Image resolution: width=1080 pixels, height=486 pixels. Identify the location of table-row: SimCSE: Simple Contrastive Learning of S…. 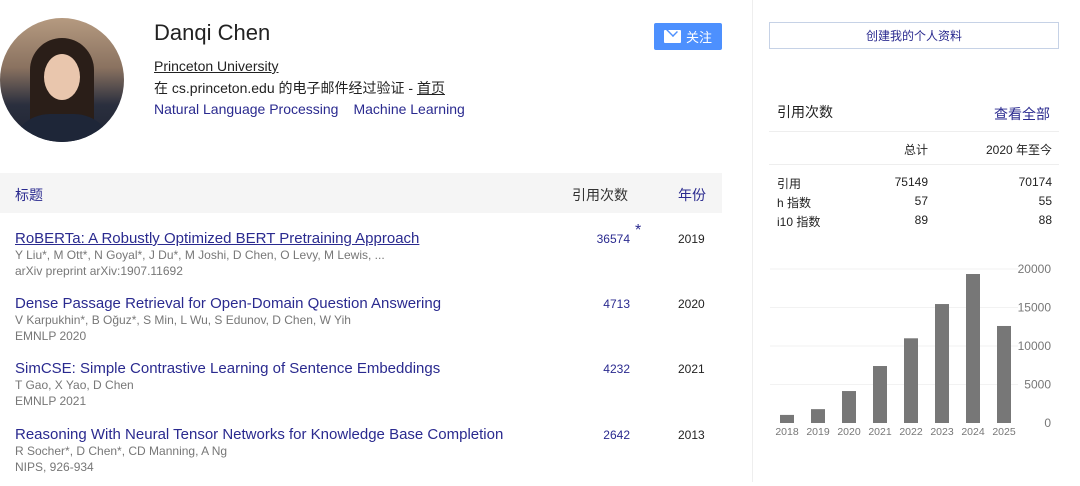
(368, 390).